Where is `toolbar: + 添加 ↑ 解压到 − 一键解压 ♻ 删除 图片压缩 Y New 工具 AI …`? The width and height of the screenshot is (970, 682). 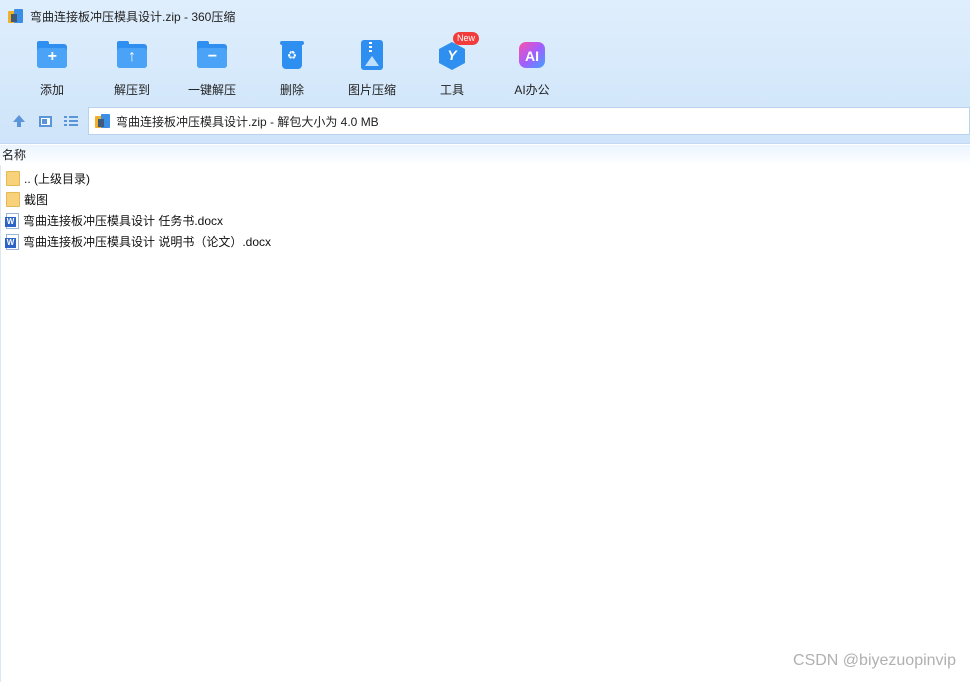 toolbar: + 添加 ↑ 解压到 − 一键解压 ♻ 删除 图片压缩 Y New 工具 AI … is located at coordinates (292, 65).